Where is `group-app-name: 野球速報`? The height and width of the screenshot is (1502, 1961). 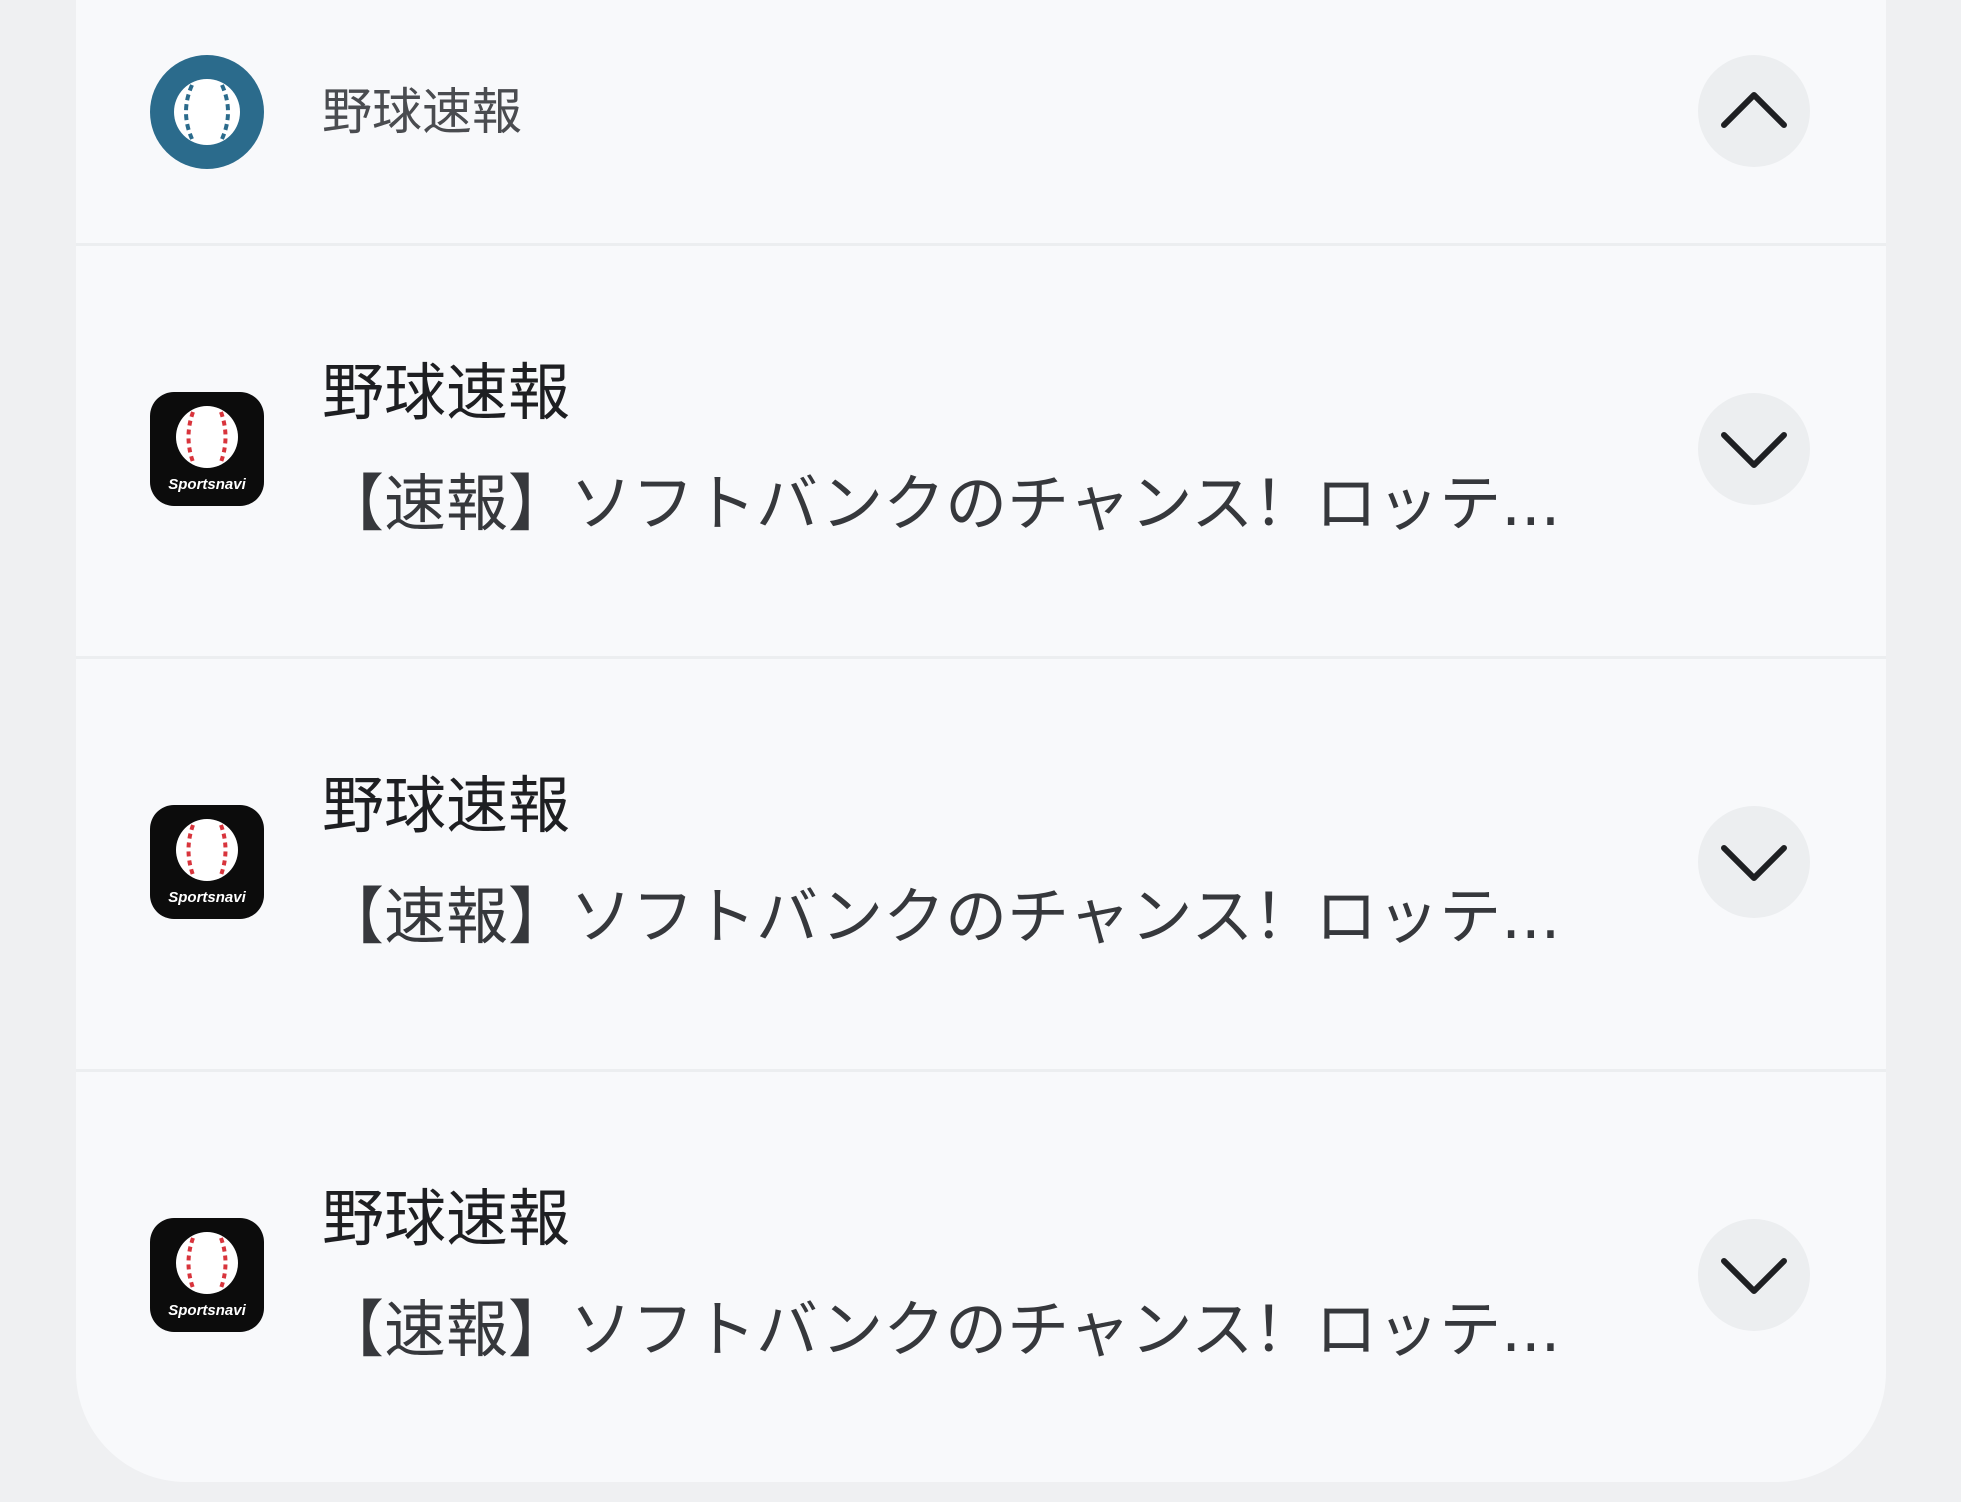 group-app-name: 野球速報 is located at coordinates (422, 112).